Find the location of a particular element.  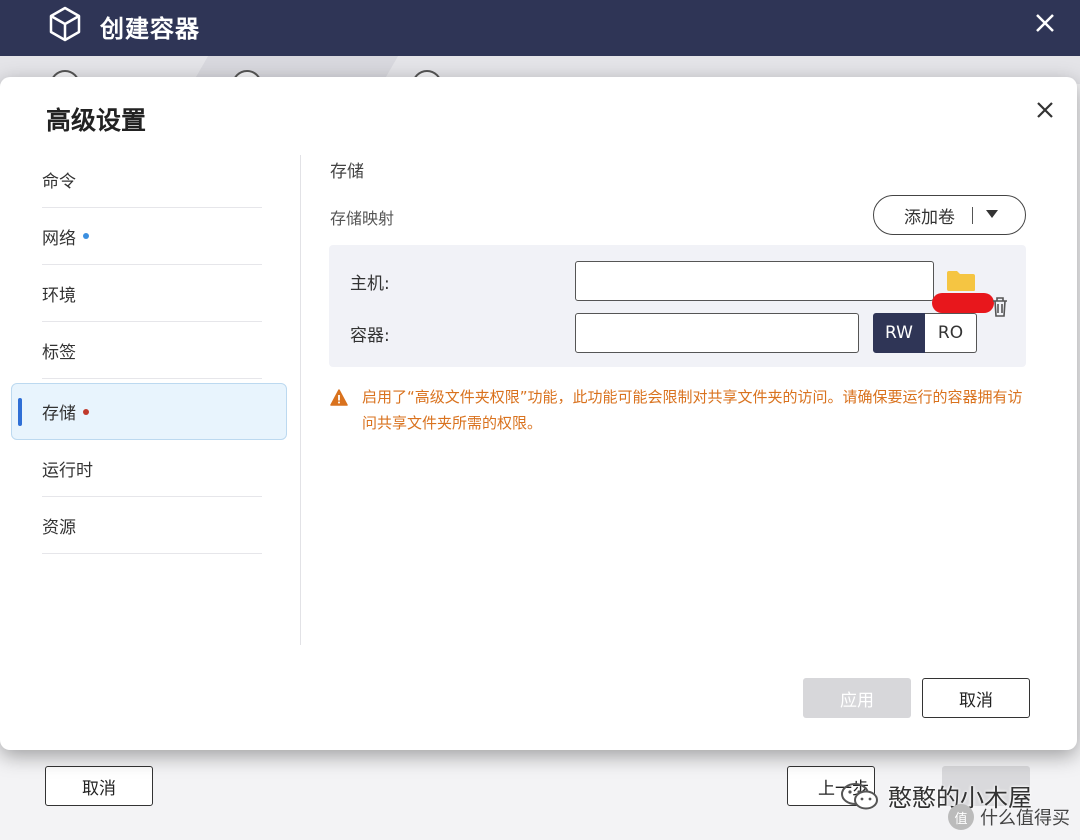

read-write-toggle: RW is located at coordinates (899, 333).